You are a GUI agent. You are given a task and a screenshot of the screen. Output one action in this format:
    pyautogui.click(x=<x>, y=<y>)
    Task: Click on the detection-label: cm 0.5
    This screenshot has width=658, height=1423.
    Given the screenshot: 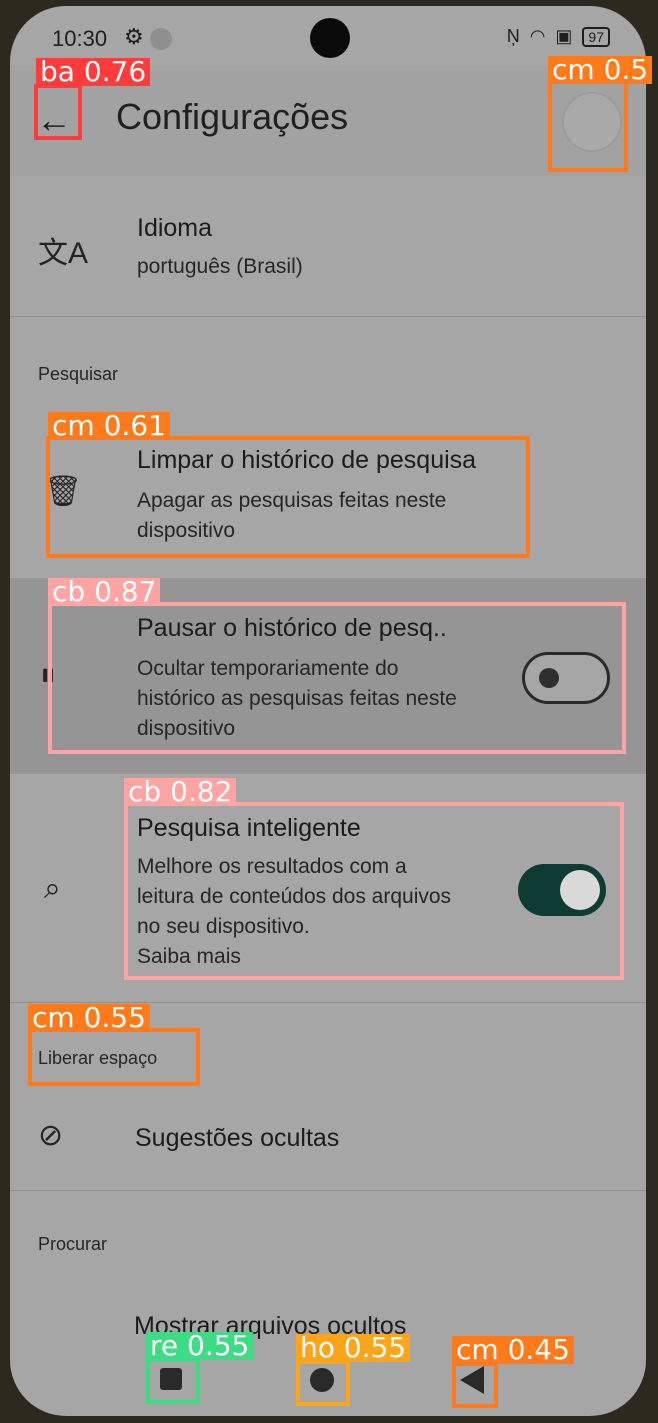 What is the action you would take?
    pyautogui.click(x=600, y=70)
    